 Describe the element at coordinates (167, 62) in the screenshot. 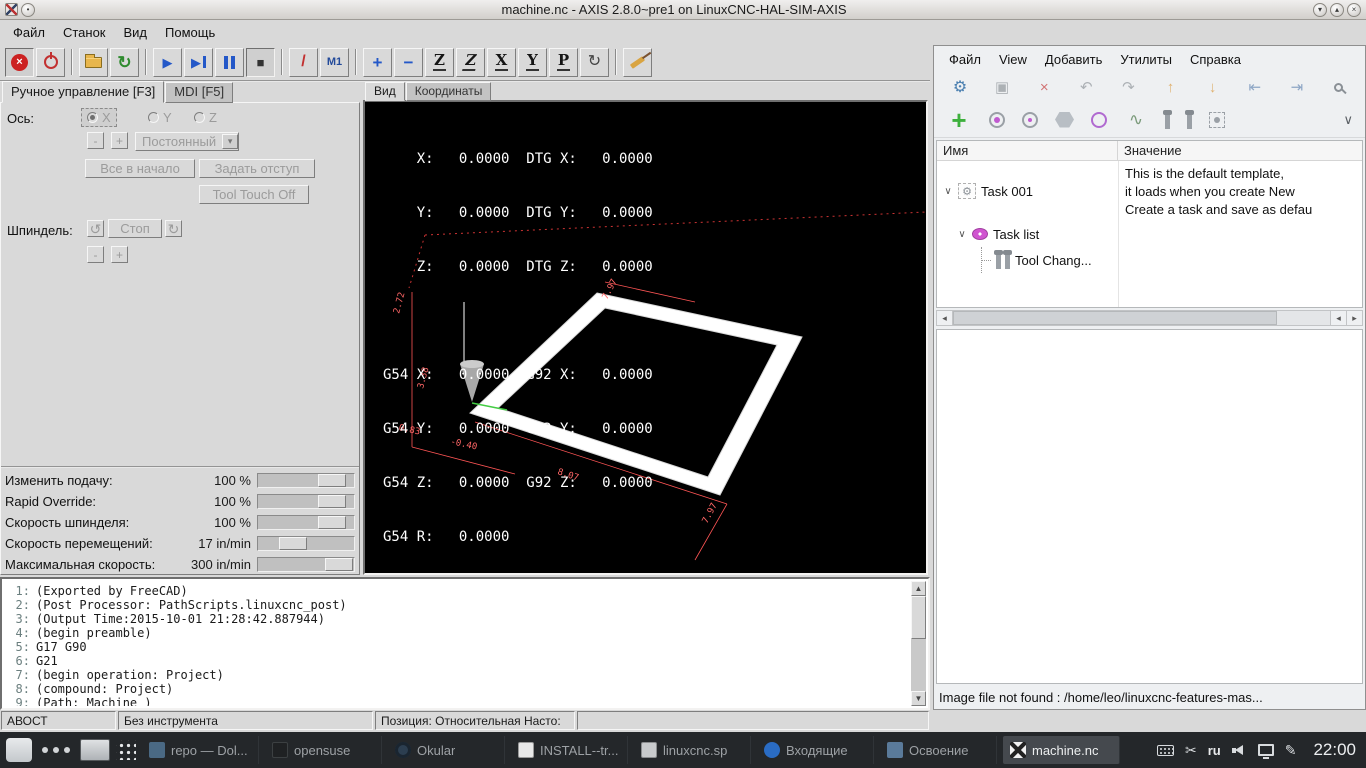

I see `run-program-button: ▶` at that location.